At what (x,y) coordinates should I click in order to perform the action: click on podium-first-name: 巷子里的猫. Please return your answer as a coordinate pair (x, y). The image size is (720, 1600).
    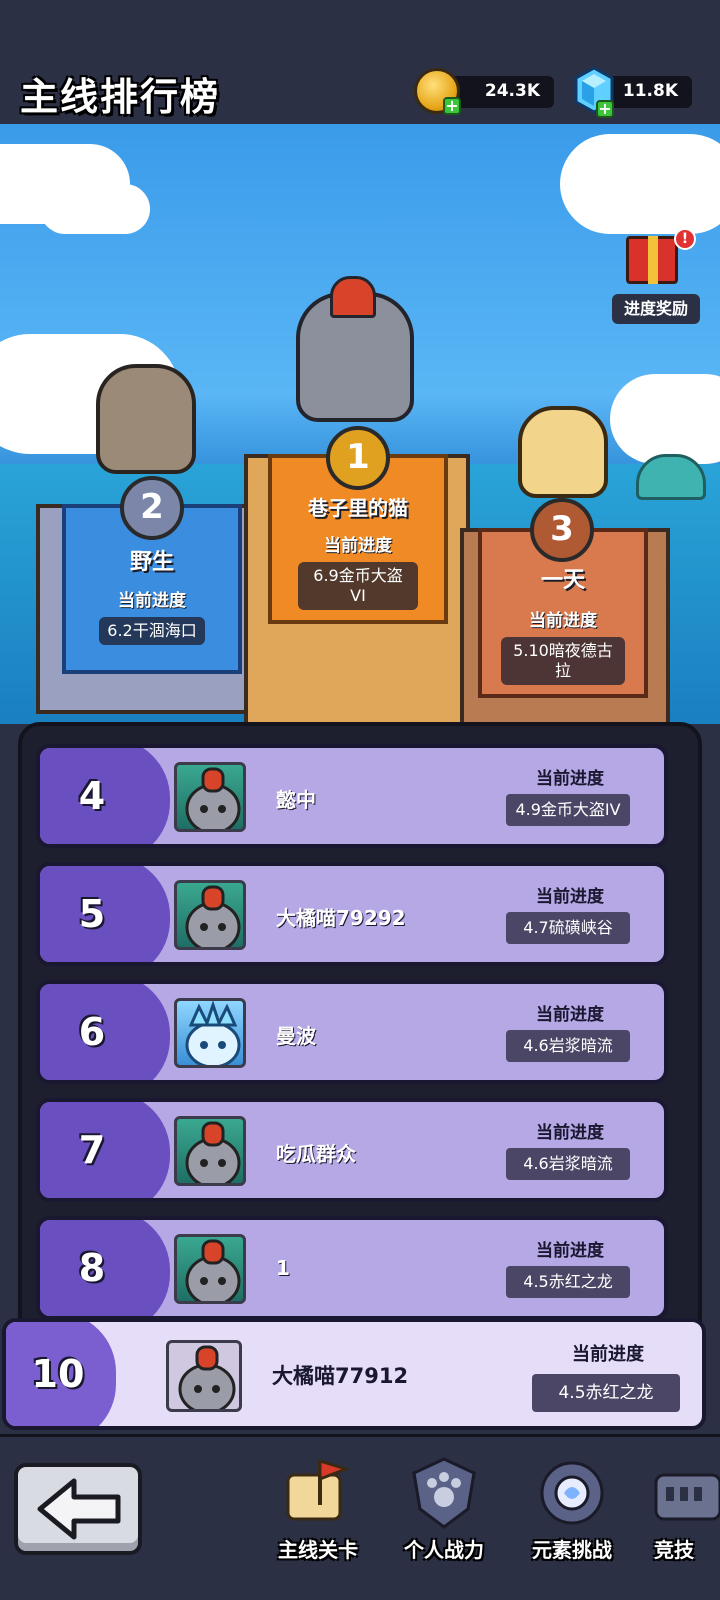
    Looking at the image, I should click on (358, 508).